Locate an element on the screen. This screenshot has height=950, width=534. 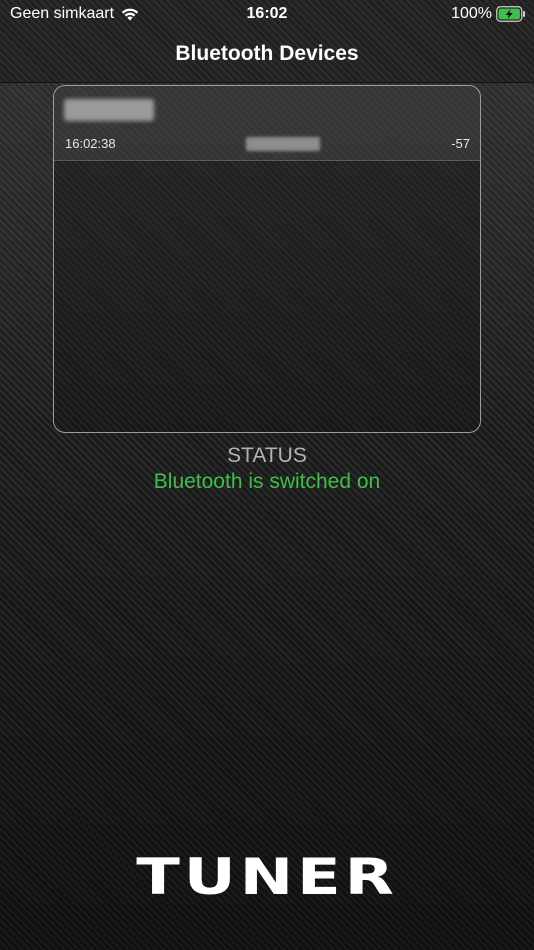
tuner-logo: TUNER is located at coordinates (267, 877).